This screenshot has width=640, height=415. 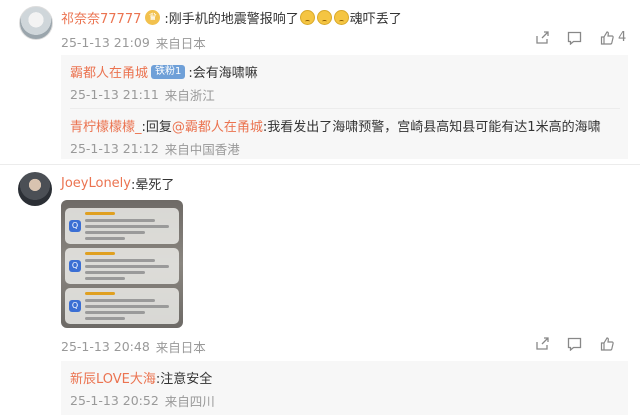 I want to click on comment-2-text: :晕死了, so click(x=153, y=185).